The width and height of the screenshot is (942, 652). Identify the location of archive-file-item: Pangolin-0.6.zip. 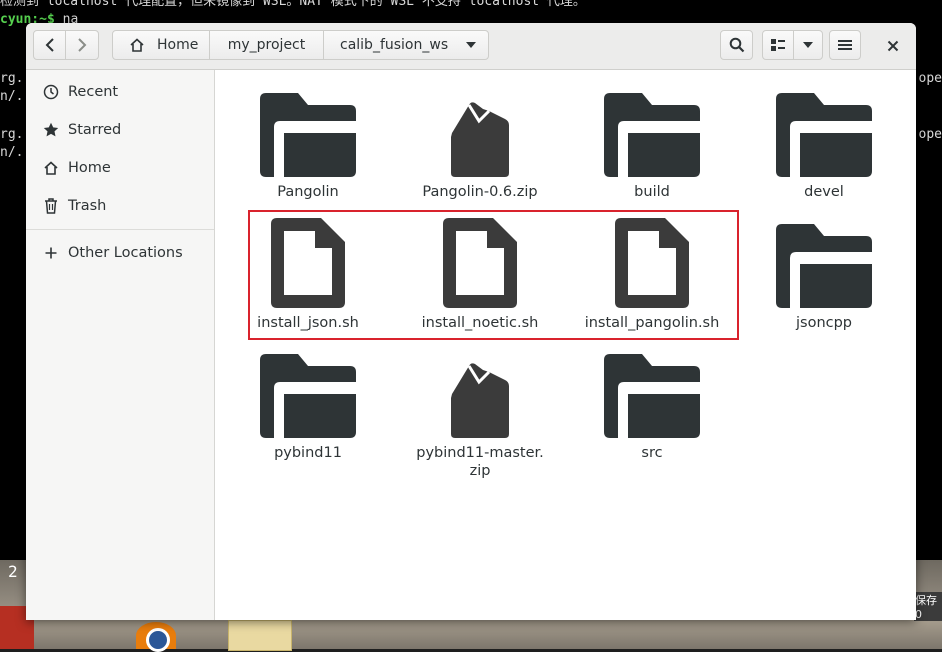
(480, 144).